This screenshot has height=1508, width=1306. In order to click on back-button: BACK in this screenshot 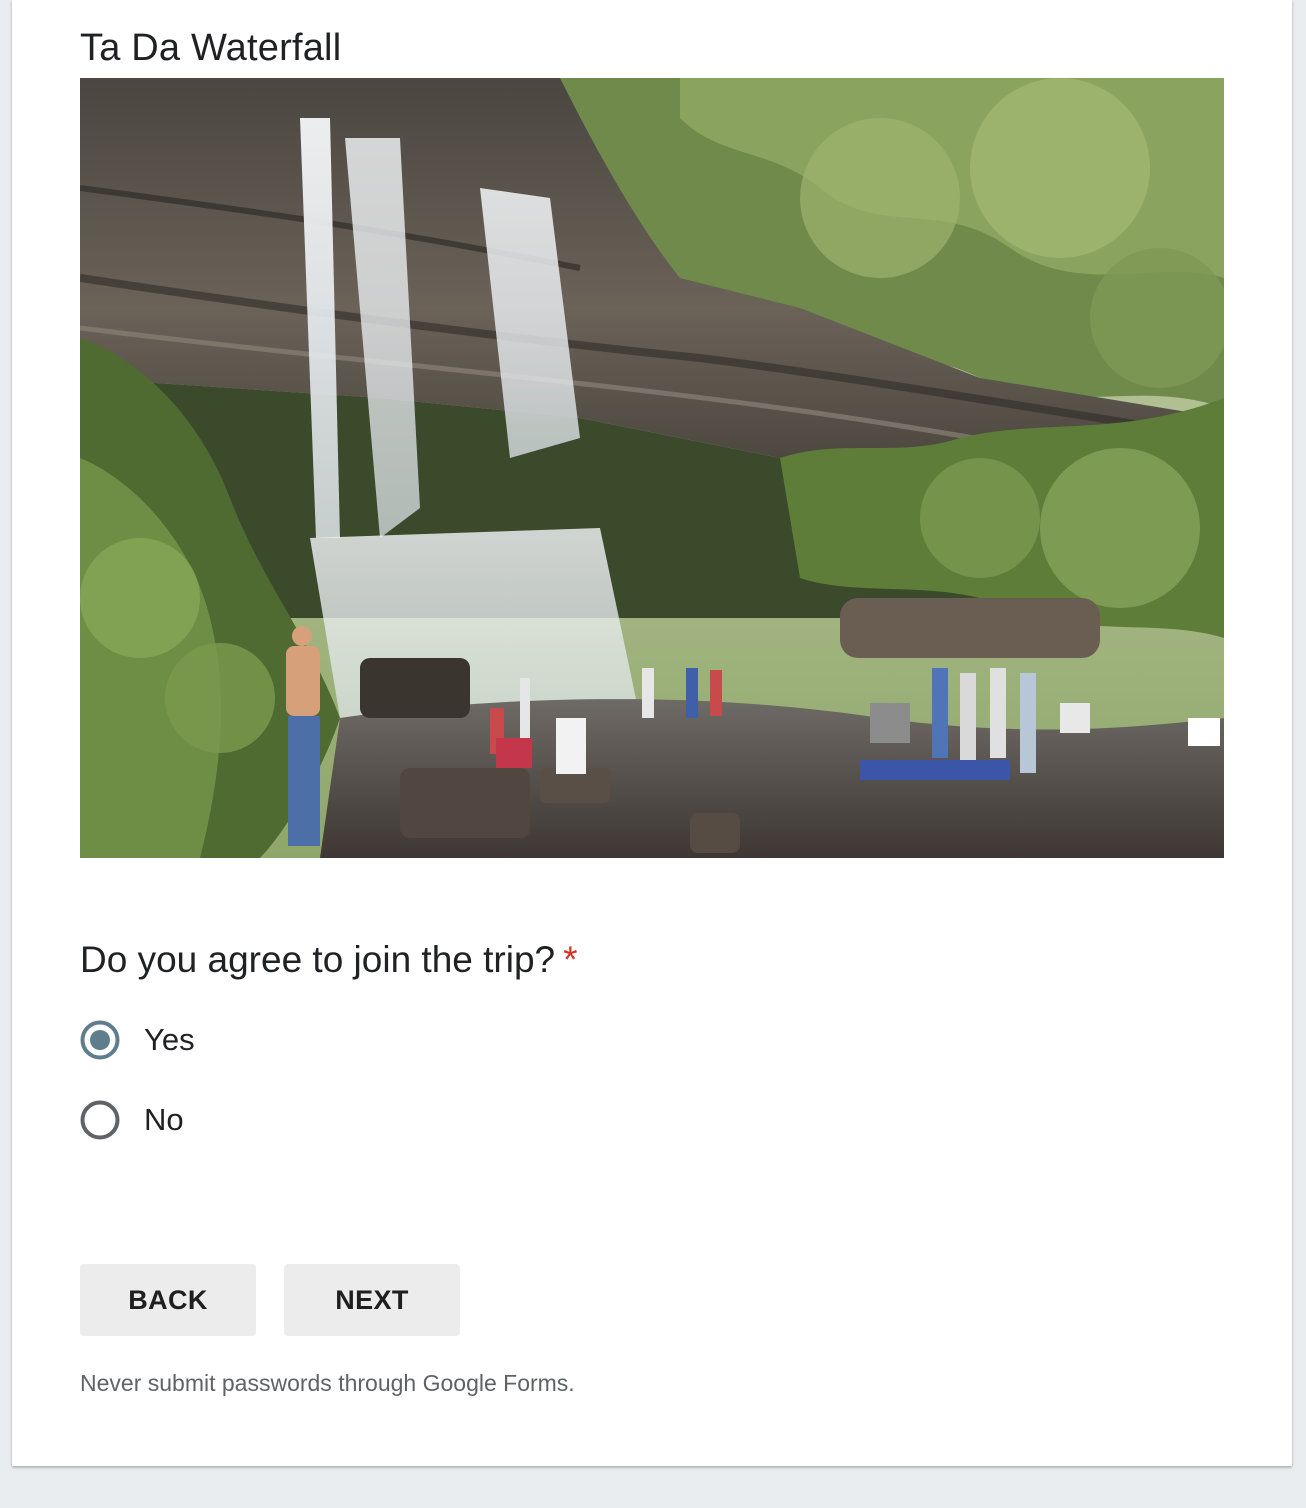, I will do `click(168, 1300)`.